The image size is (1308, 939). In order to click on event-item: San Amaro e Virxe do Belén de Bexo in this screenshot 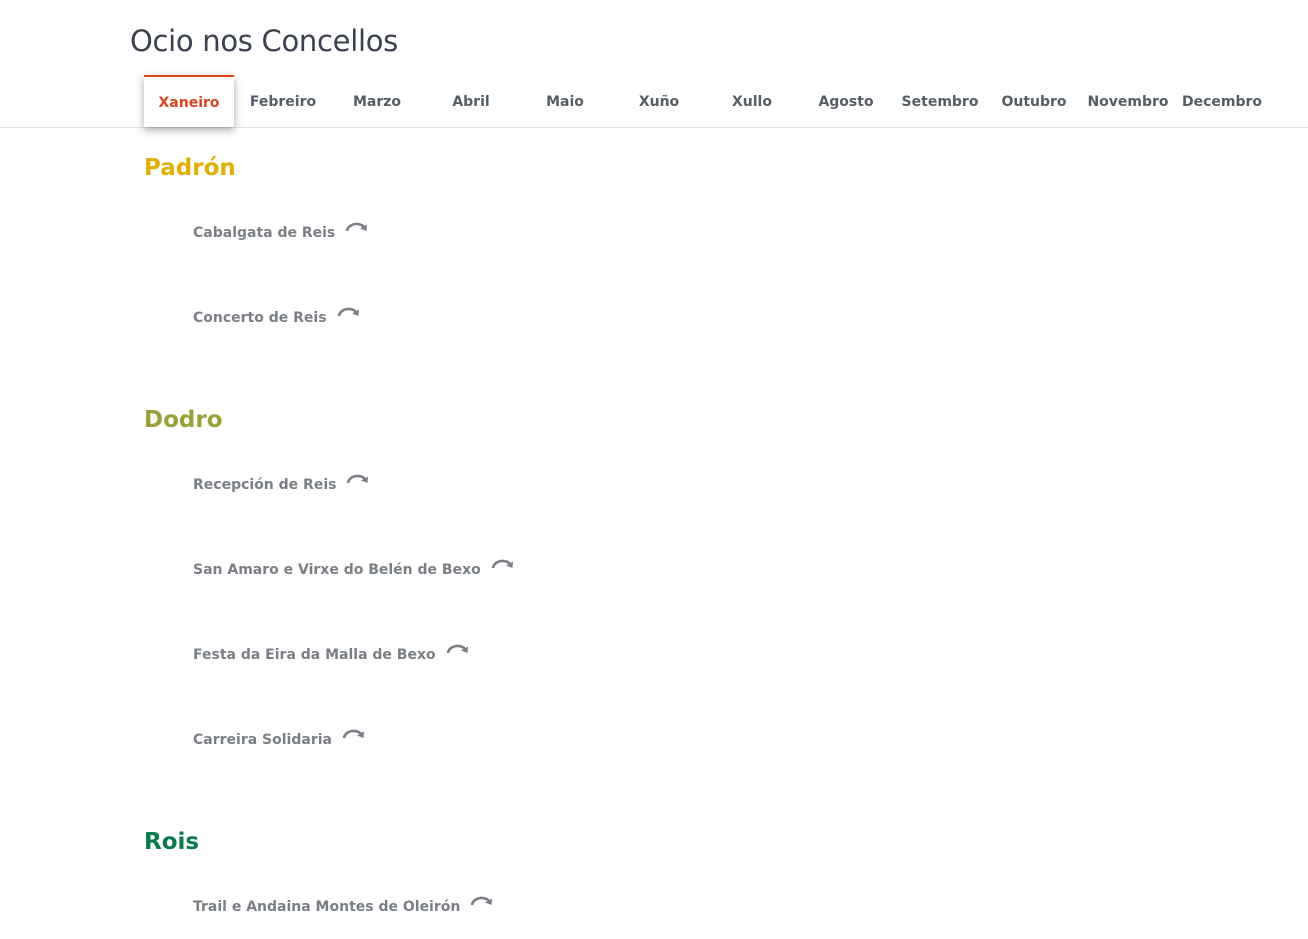, I will do `click(353, 568)`.